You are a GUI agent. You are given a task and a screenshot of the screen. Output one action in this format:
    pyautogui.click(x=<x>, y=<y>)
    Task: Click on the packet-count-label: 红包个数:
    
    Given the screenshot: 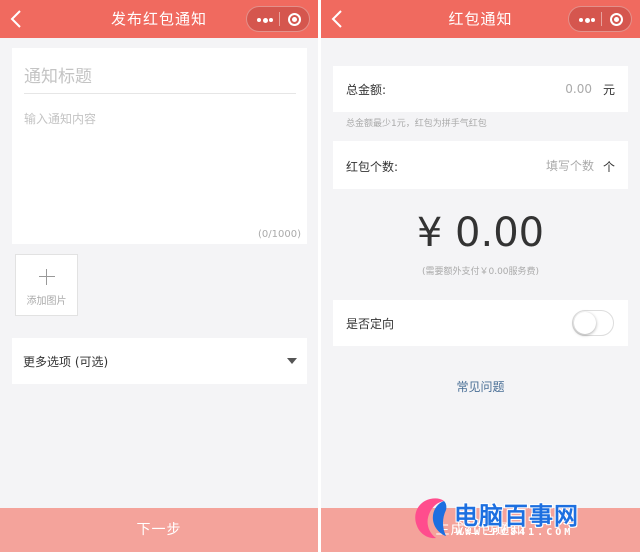 What is the action you would take?
    pyautogui.click(x=372, y=167)
    